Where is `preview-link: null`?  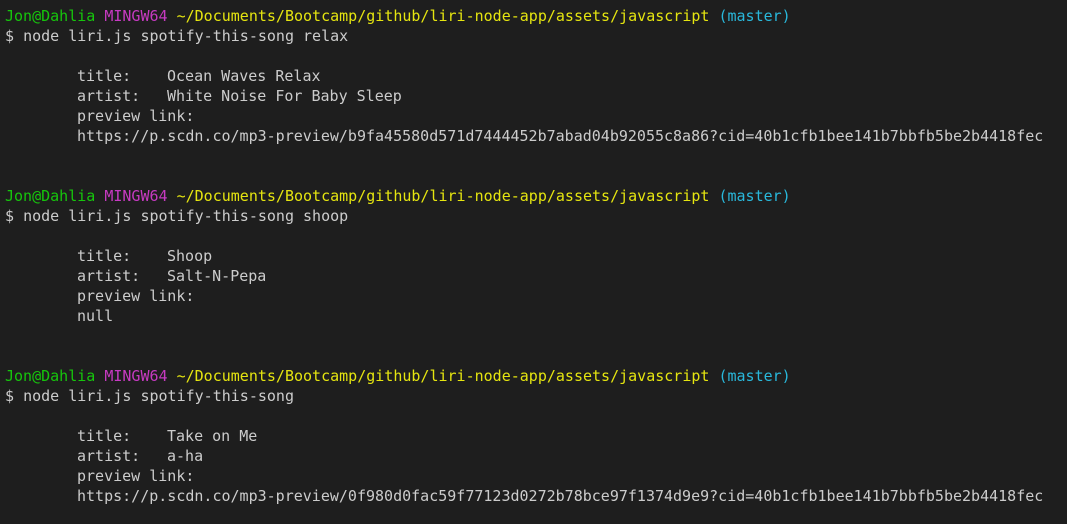
preview-link: null is located at coordinates (95, 316).